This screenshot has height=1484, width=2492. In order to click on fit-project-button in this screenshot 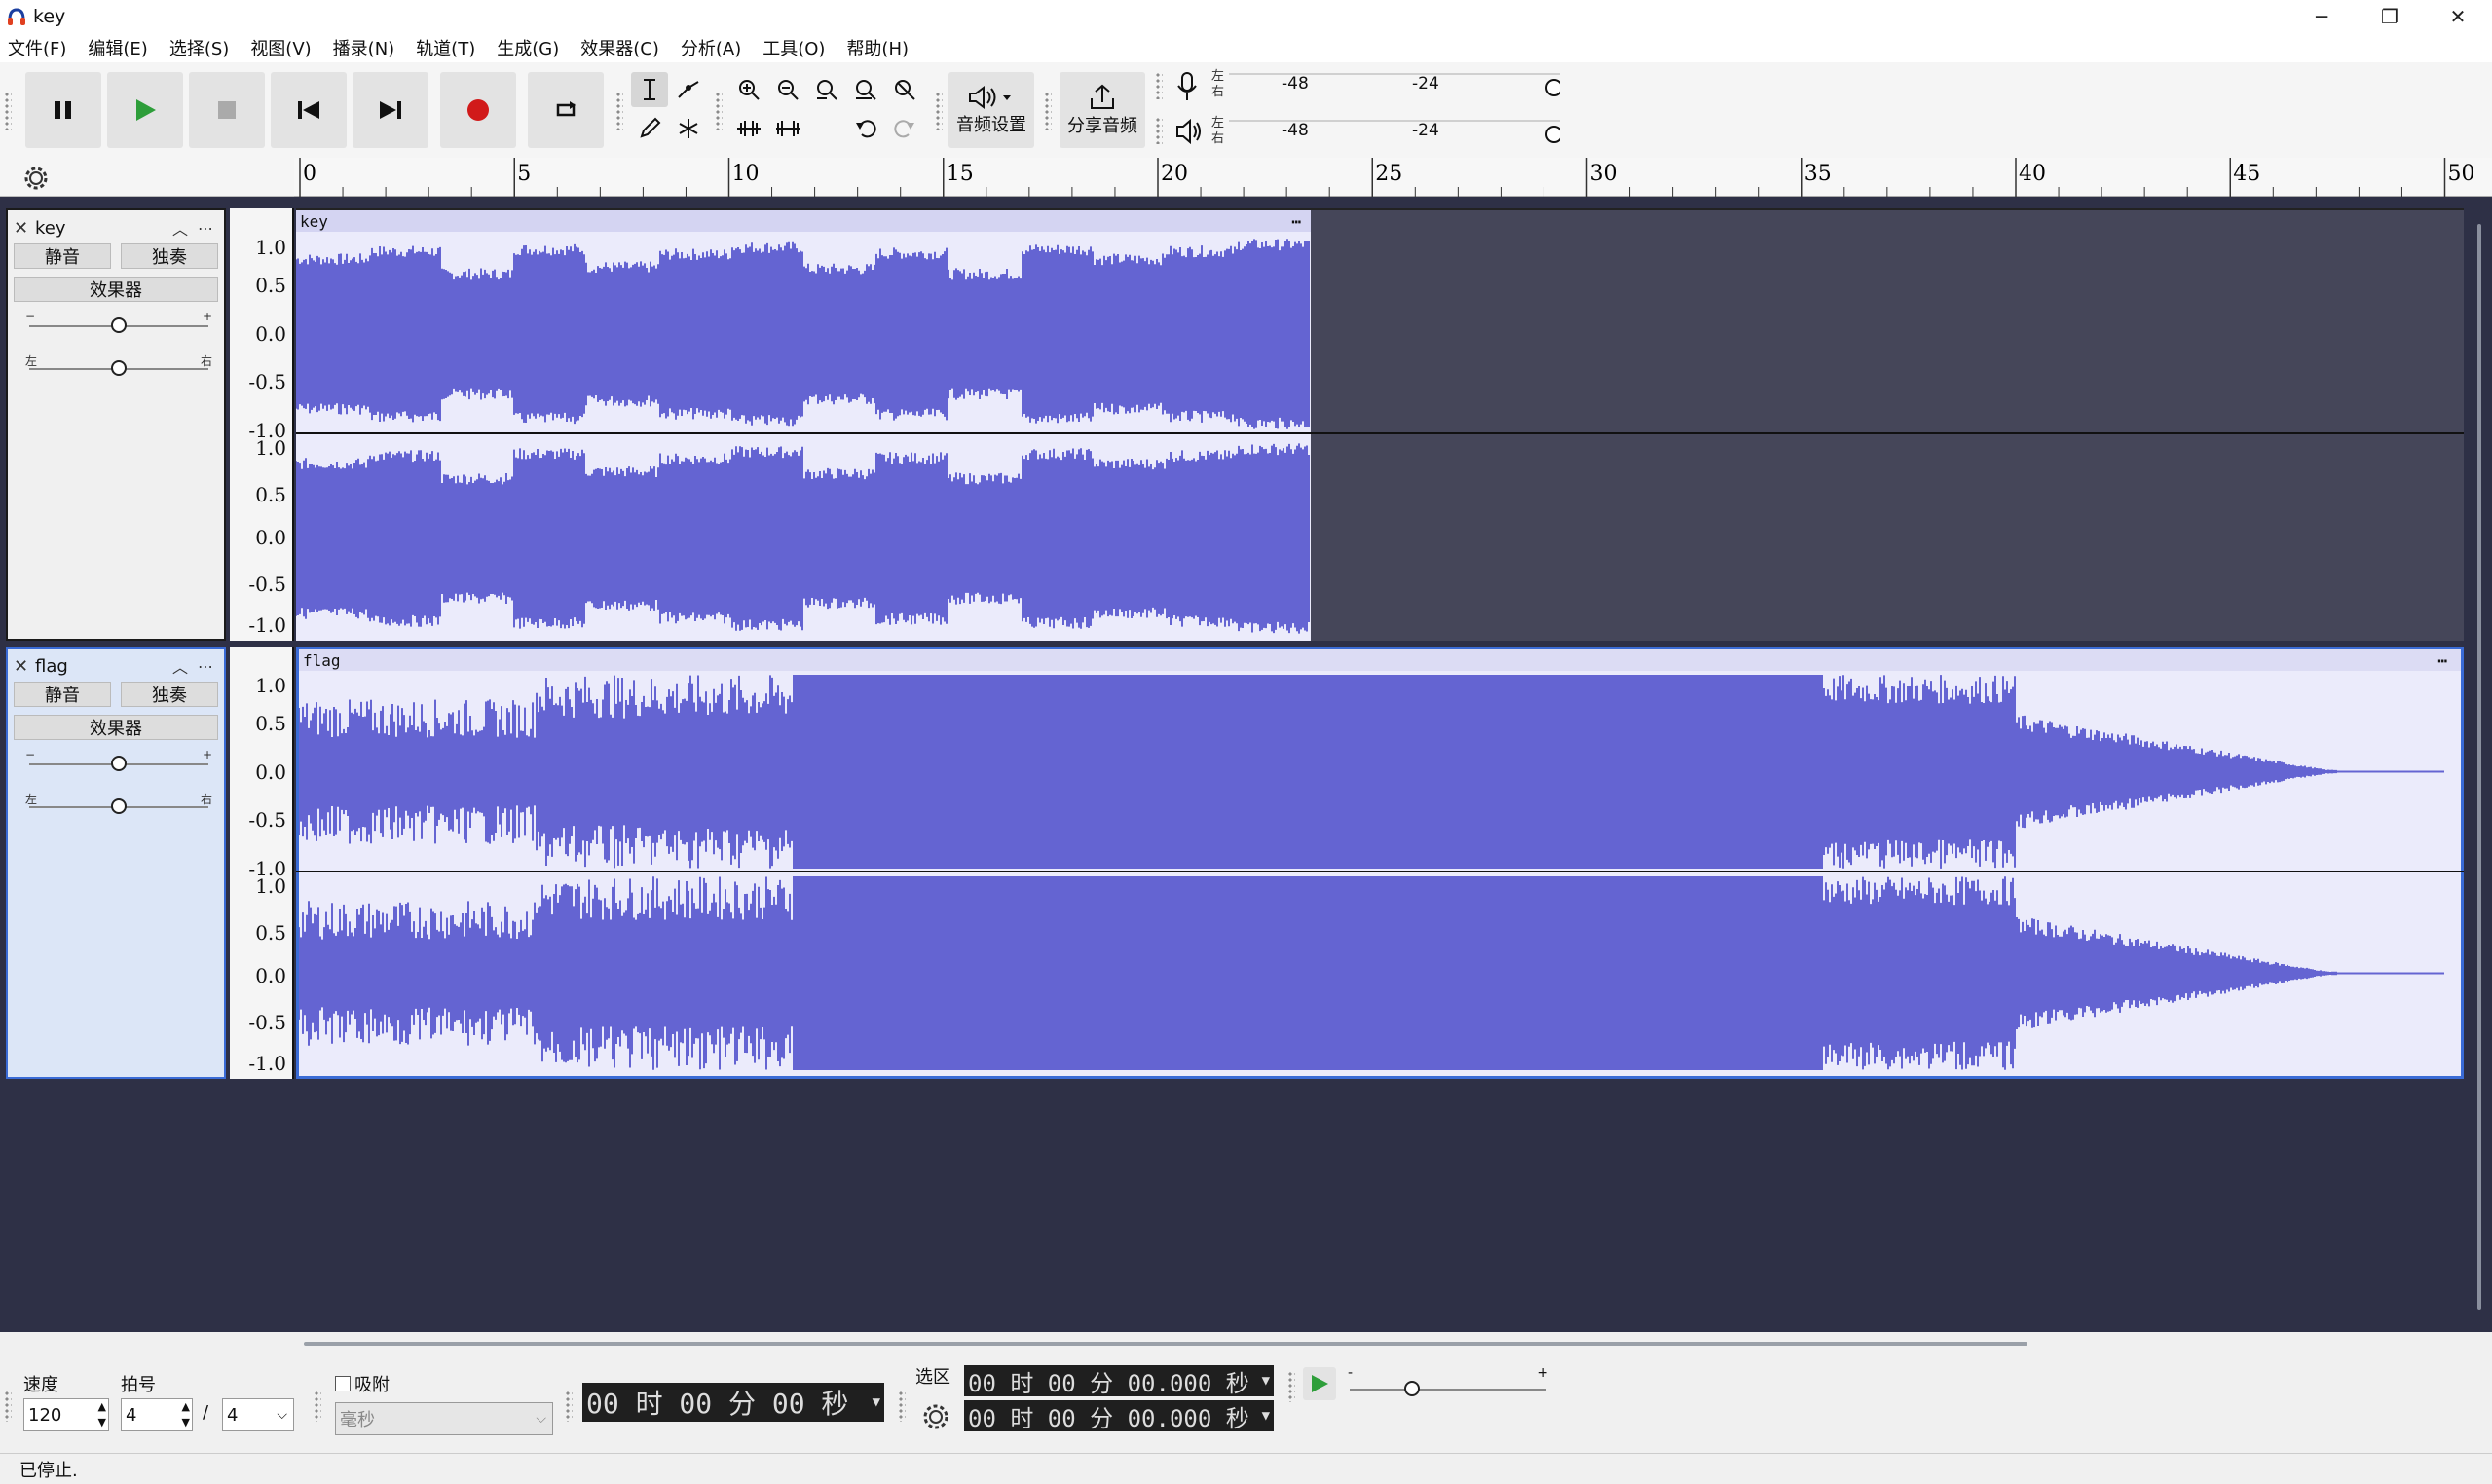, I will do `click(865, 89)`.